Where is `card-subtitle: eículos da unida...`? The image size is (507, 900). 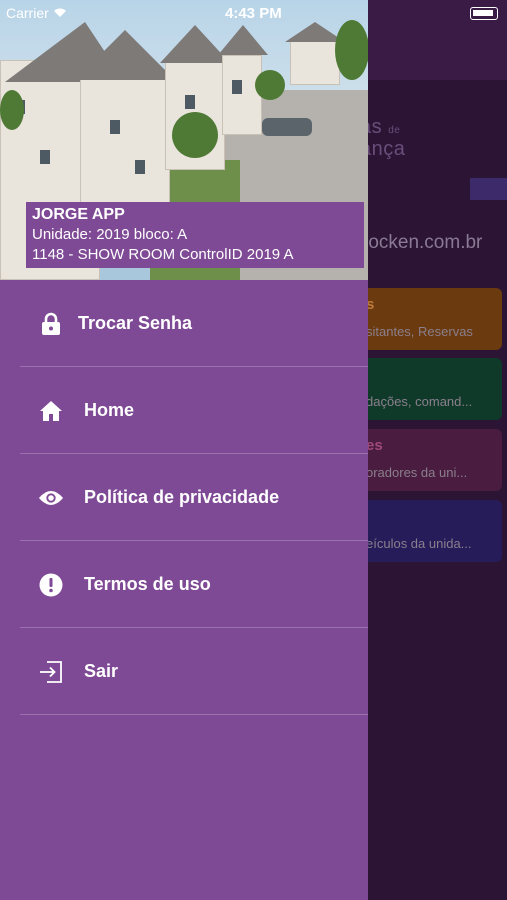
card-subtitle: eículos da unida... is located at coordinates (419, 543).